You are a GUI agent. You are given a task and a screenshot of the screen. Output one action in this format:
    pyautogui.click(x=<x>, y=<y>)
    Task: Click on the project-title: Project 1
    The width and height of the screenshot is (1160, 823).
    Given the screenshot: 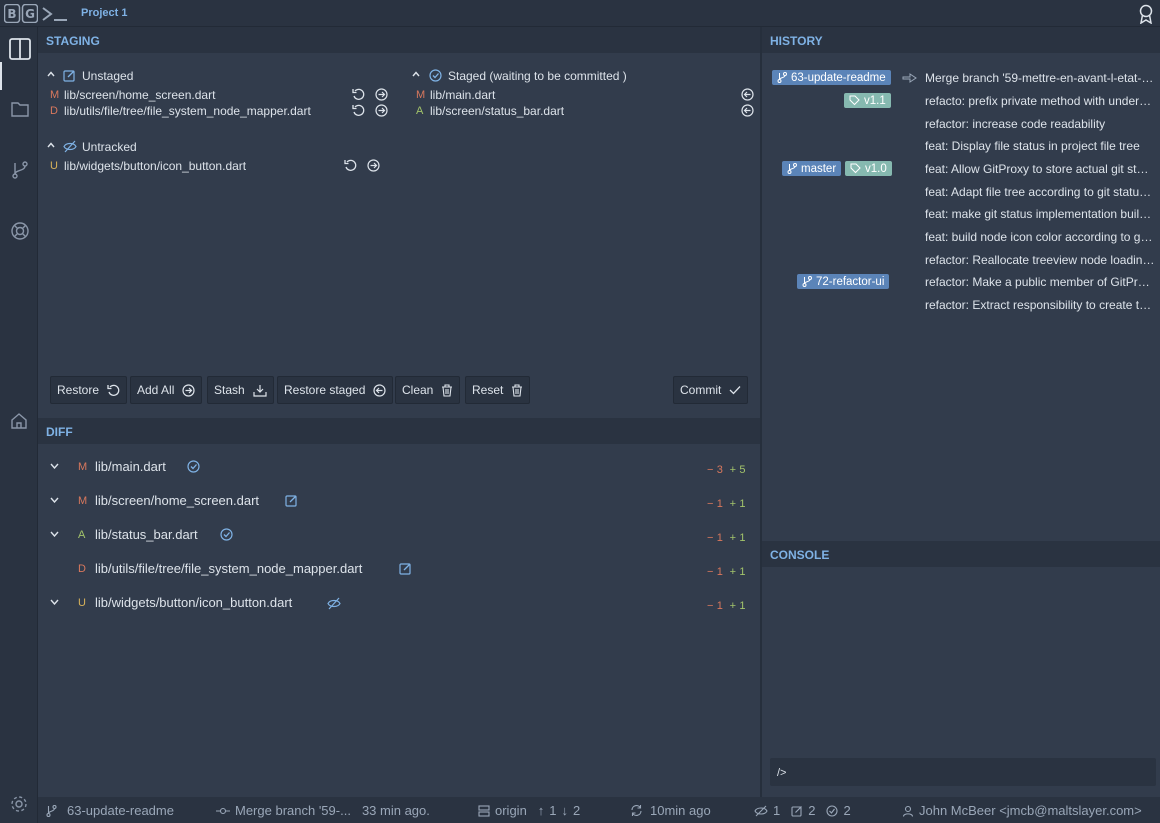 What is the action you would take?
    pyautogui.click(x=104, y=13)
    